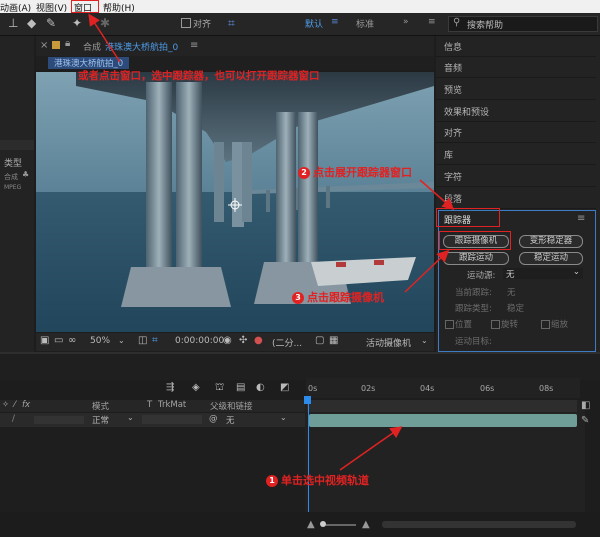  What do you see at coordinates (243, 340) in the screenshot?
I see `channel-icon: ✣` at bounding box center [243, 340].